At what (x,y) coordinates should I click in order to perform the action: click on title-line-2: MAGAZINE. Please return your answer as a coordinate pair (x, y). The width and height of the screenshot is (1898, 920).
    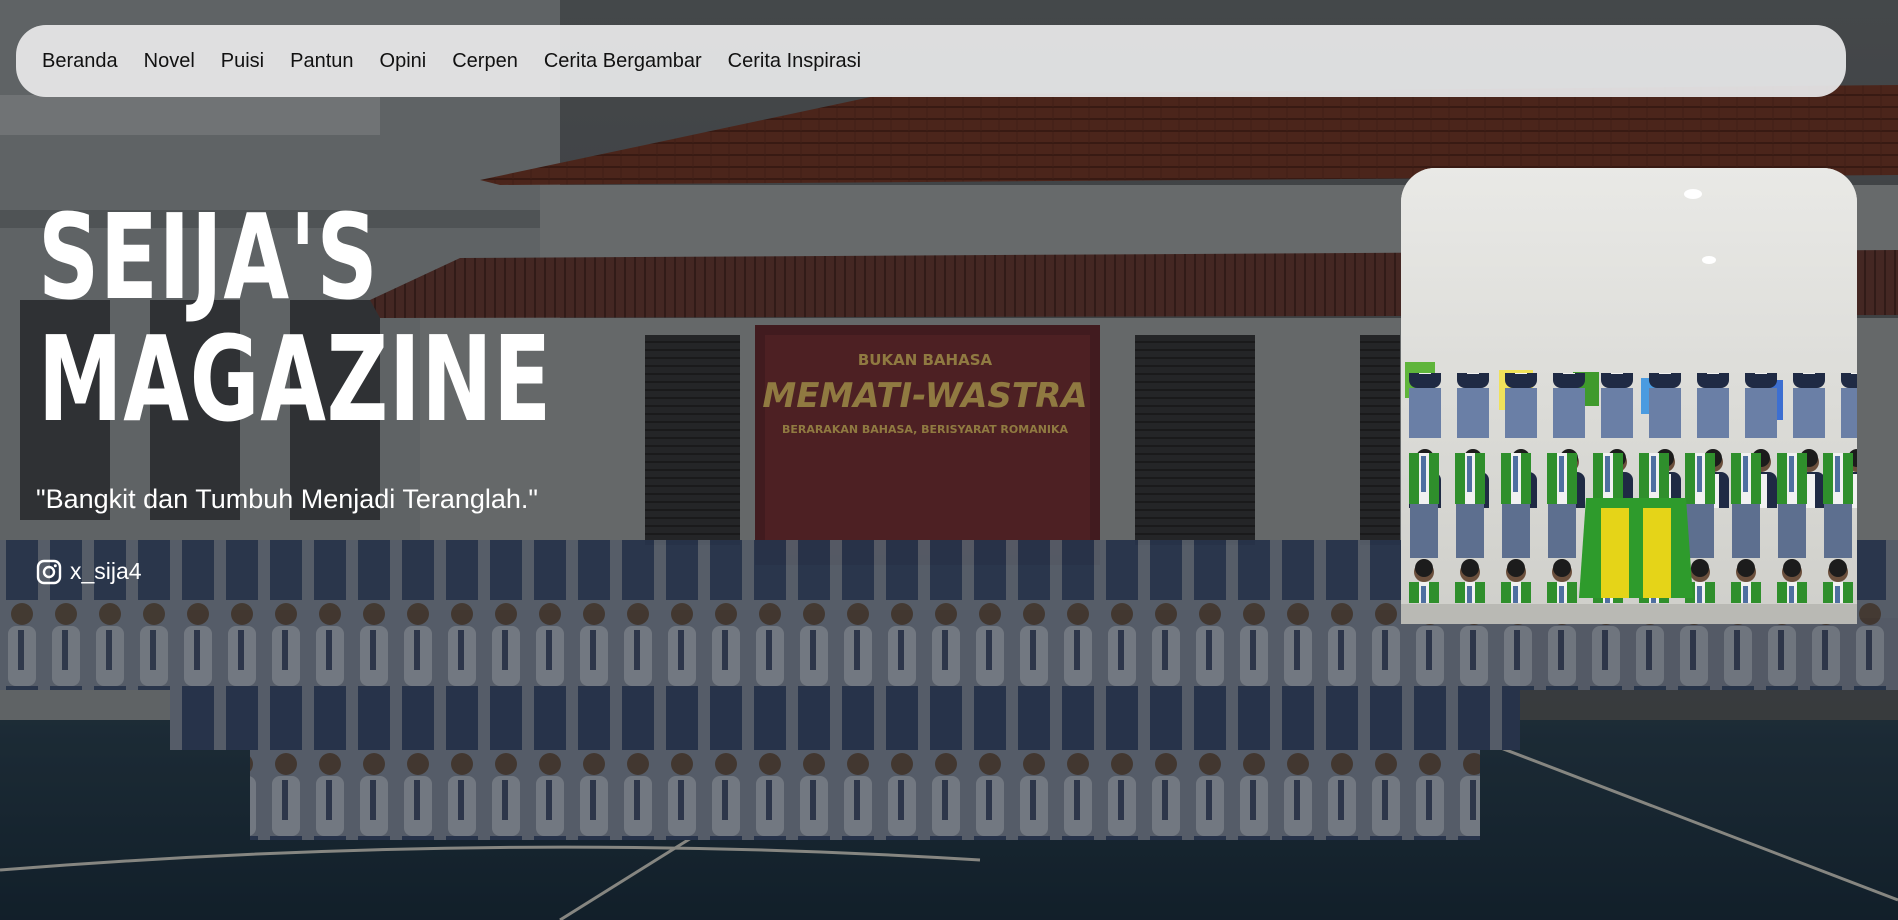
    Looking at the image, I should click on (295, 379).